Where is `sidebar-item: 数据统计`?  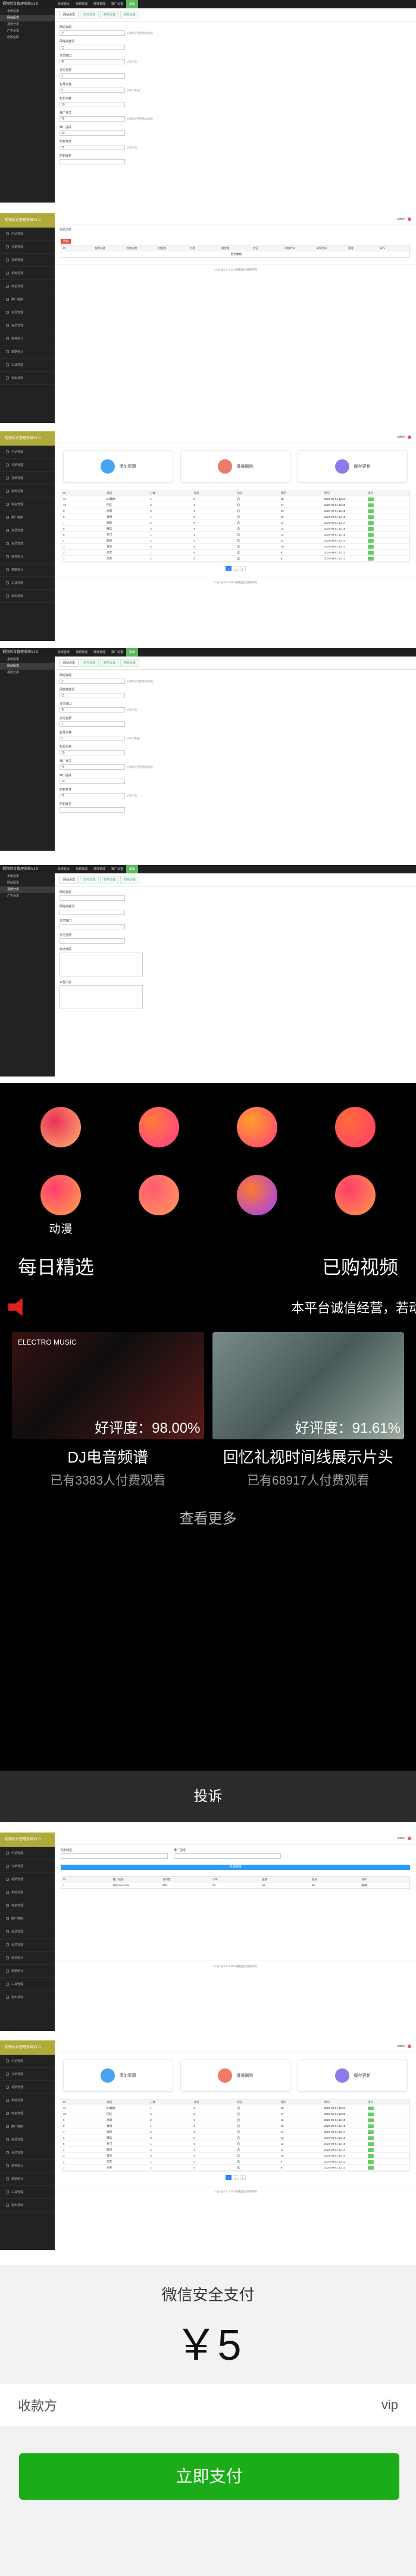 sidebar-item: 数据统计 is located at coordinates (27, 2179).